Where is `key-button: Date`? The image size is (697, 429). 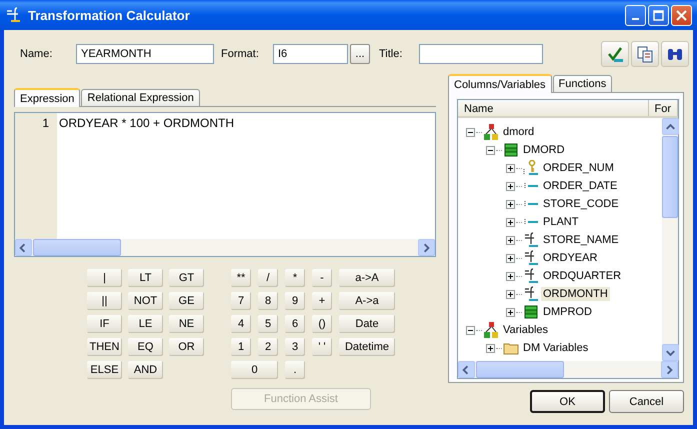 key-button: Date is located at coordinates (367, 324).